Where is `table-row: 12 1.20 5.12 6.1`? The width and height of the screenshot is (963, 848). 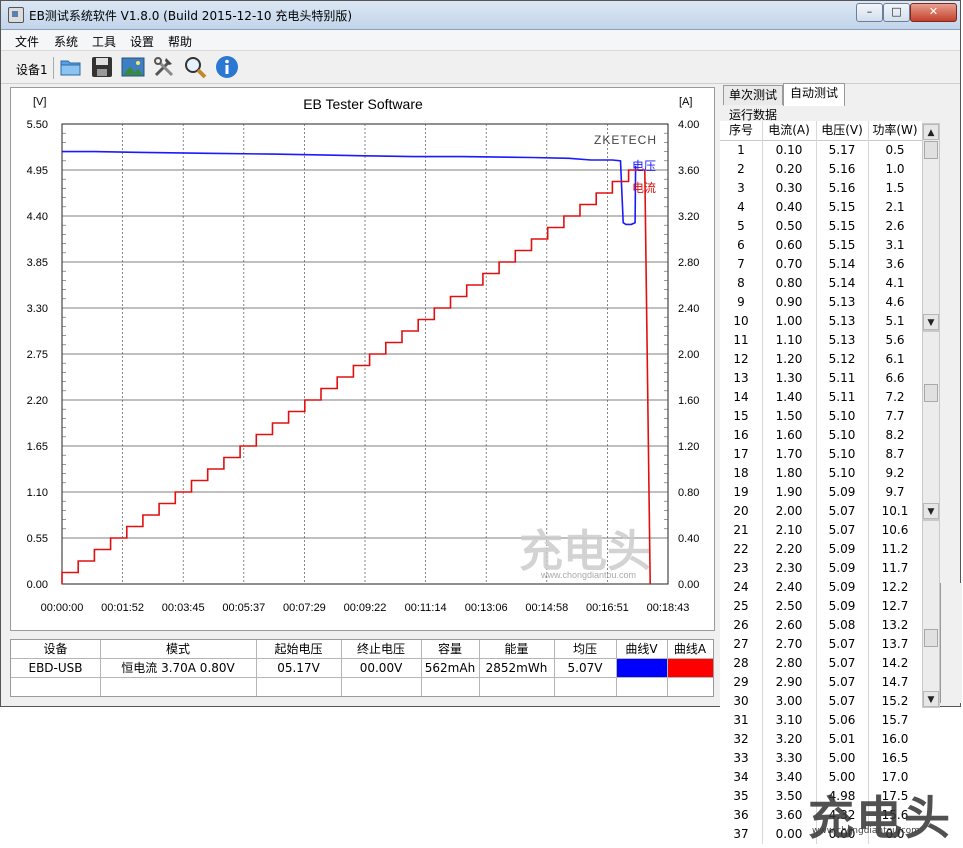
table-row: 12 1.20 5.12 6.1 is located at coordinates (821, 359).